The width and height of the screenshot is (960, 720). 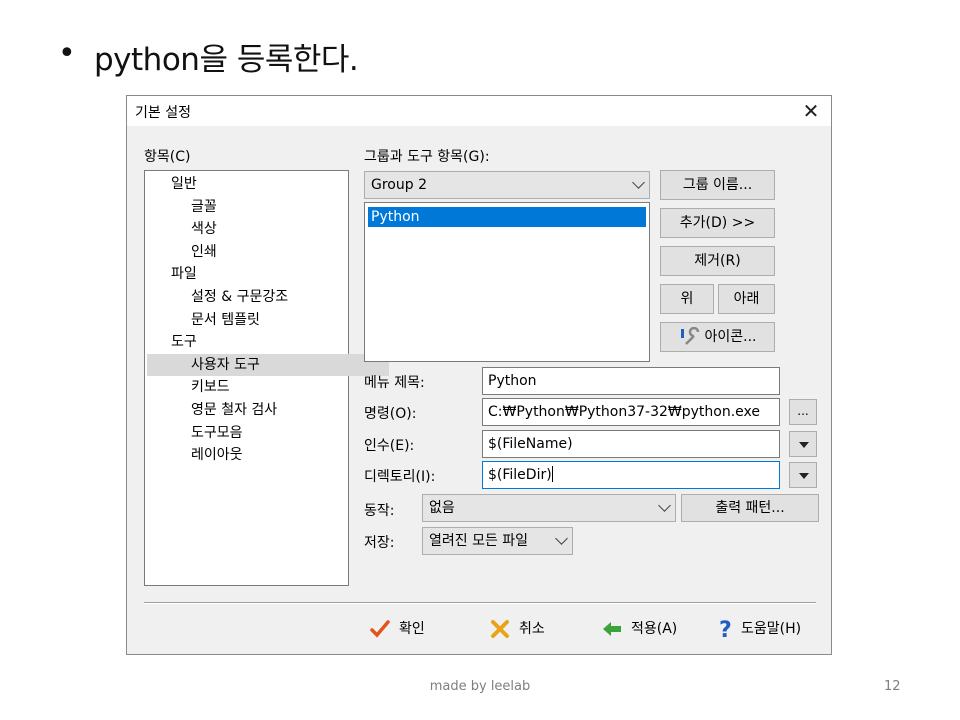 I want to click on action-label: 동작:, so click(x=379, y=511).